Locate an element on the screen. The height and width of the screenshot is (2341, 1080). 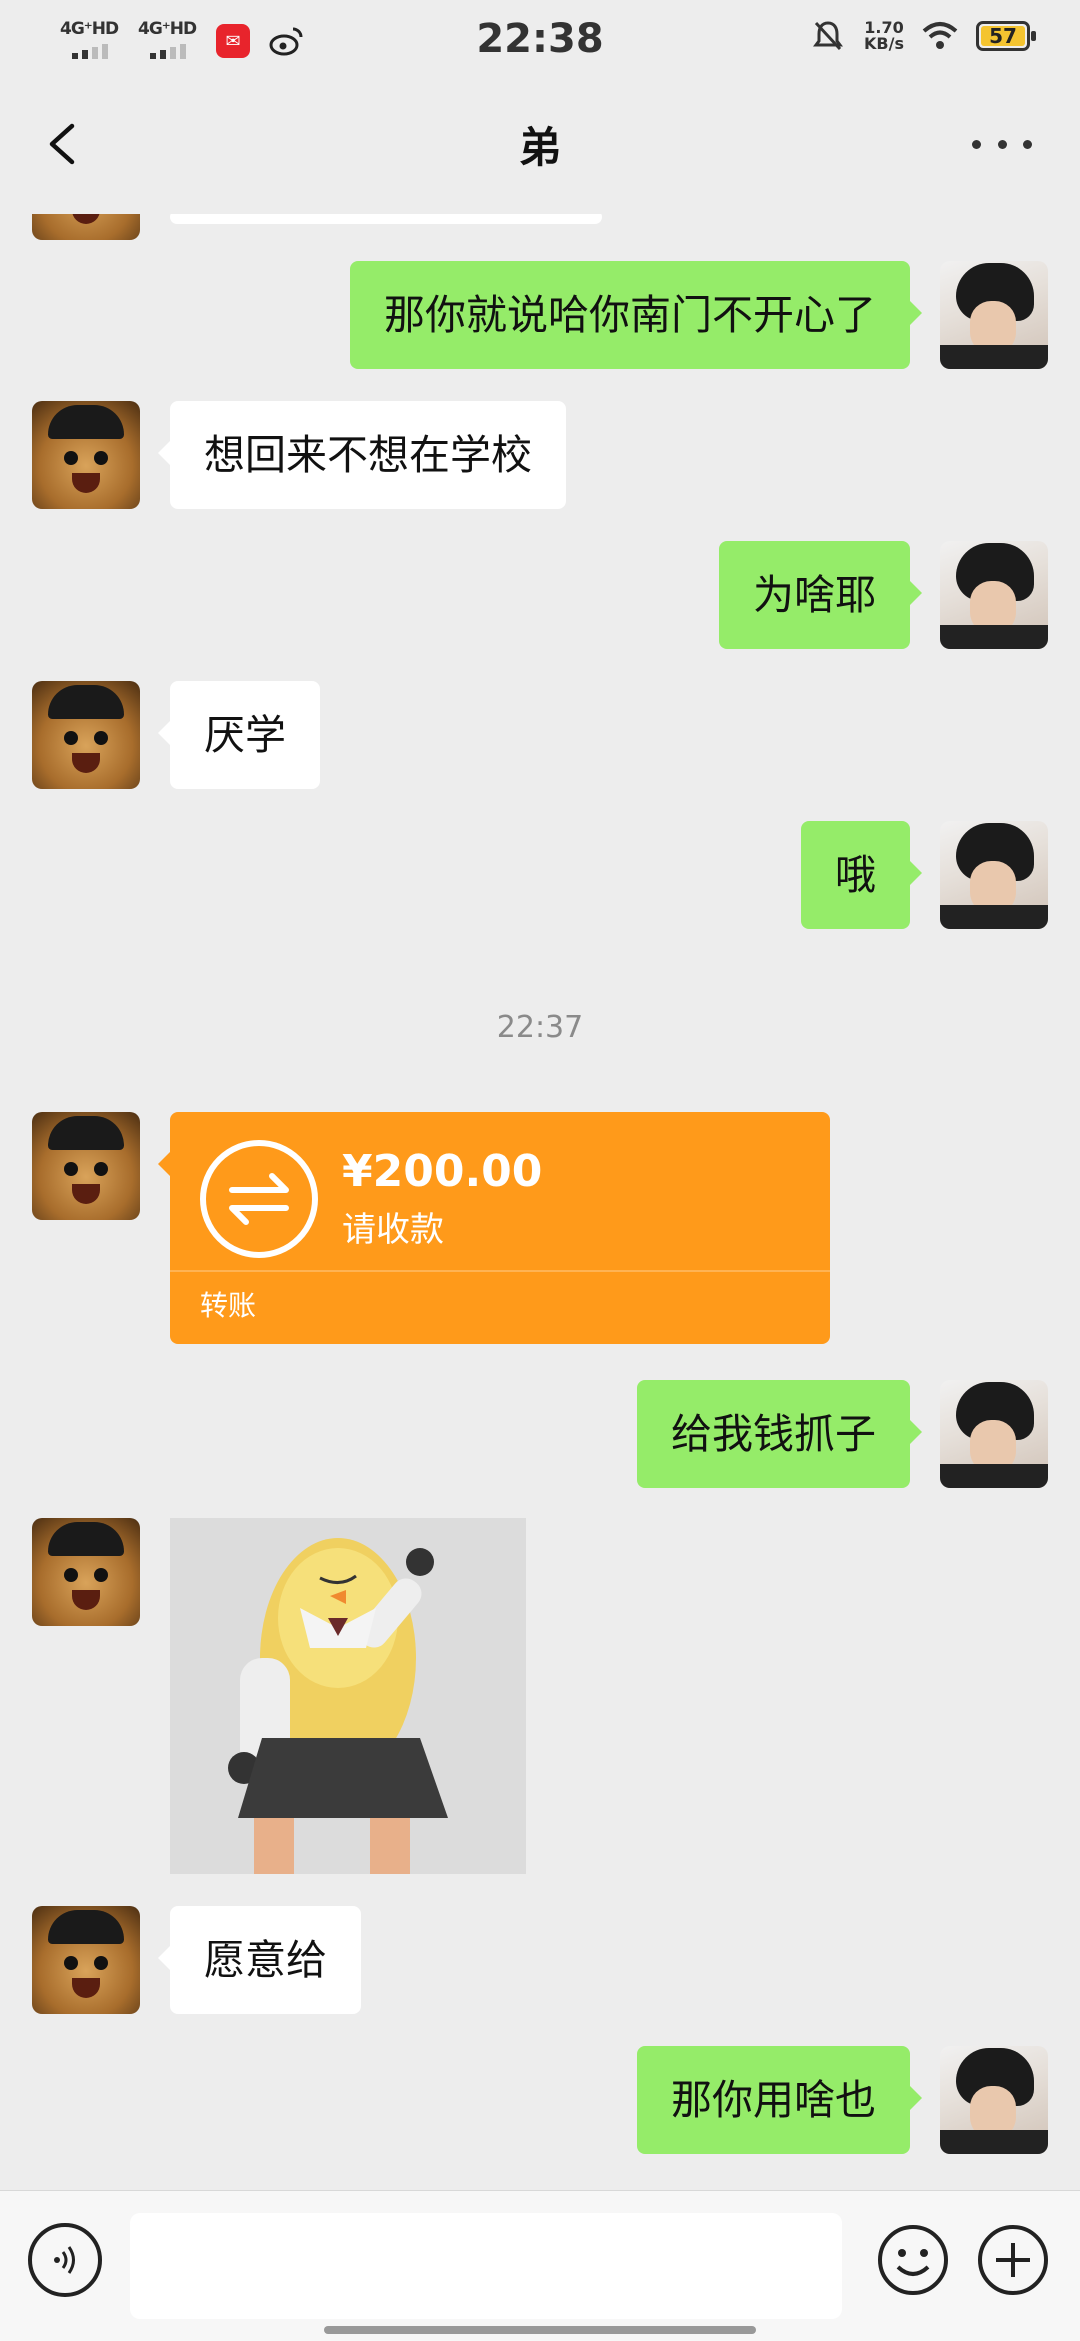
wifi-icon is located at coordinates (940, 36).